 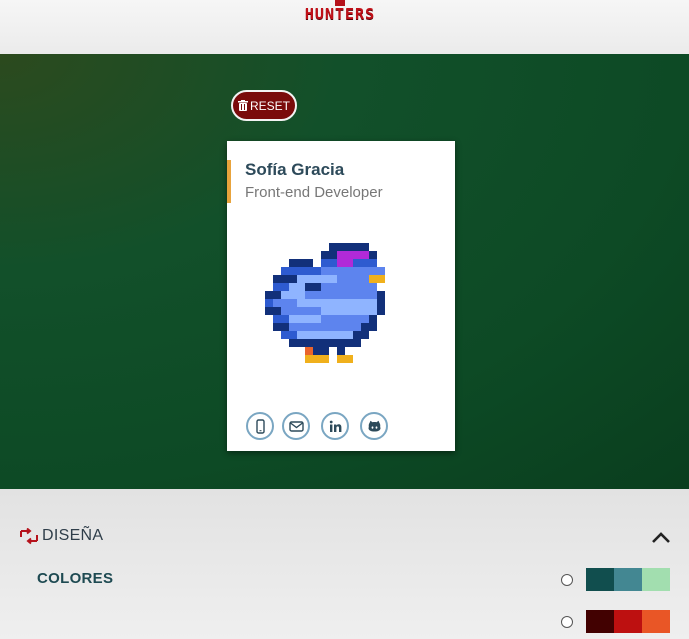 I want to click on card-job: Front-end Developer, so click(x=314, y=192).